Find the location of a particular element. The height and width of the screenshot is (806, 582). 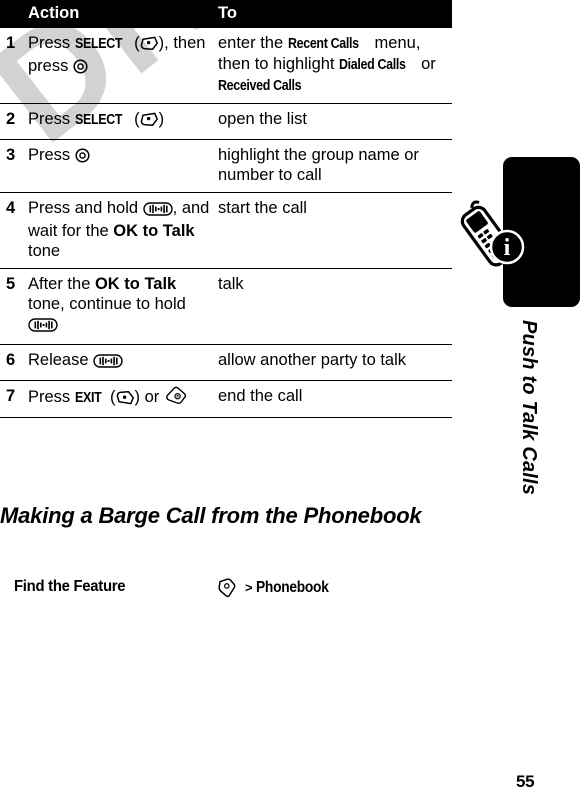

table-row: 6 Release allow another party to talk is located at coordinates (226, 362).